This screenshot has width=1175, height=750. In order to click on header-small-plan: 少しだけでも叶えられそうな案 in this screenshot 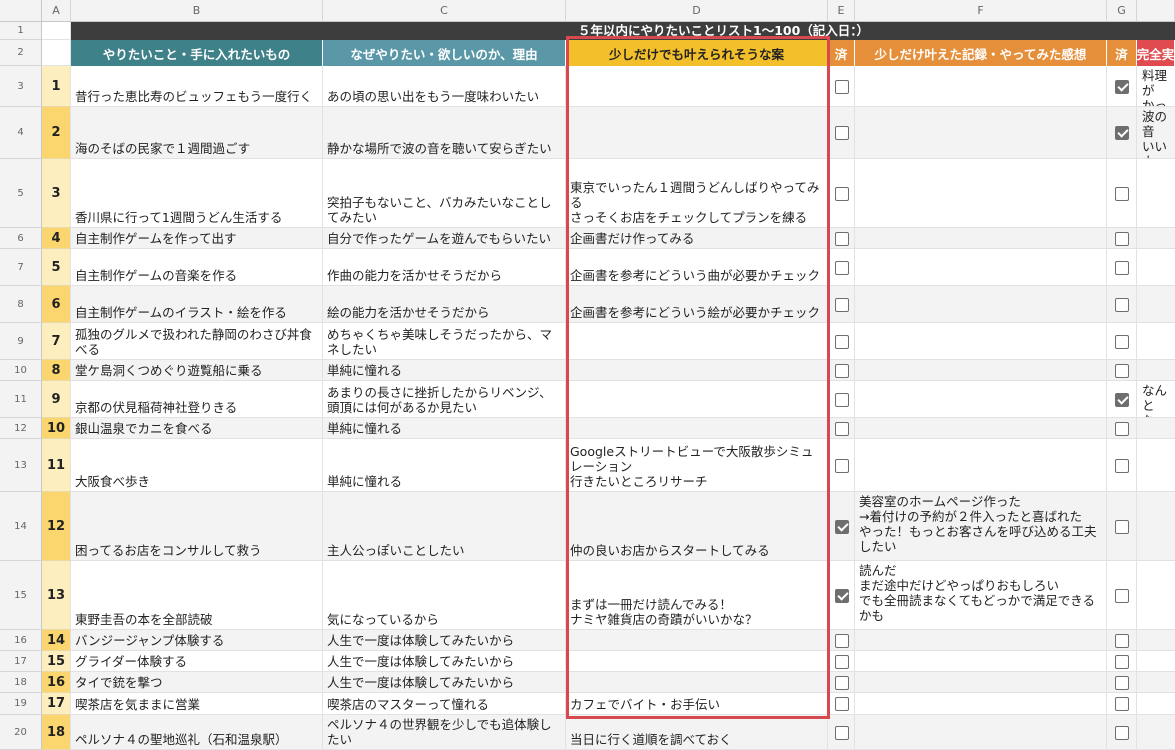, I will do `click(697, 53)`.